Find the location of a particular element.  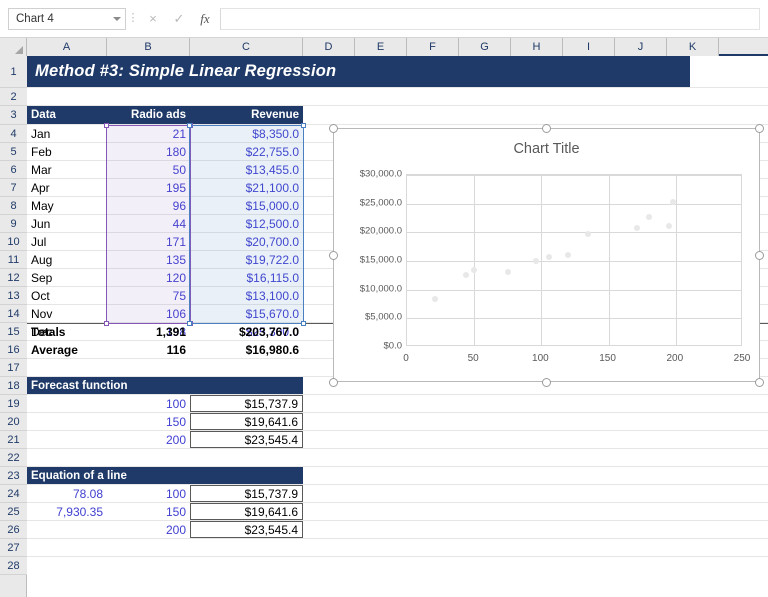

row-header-20: 20 is located at coordinates (13, 422).